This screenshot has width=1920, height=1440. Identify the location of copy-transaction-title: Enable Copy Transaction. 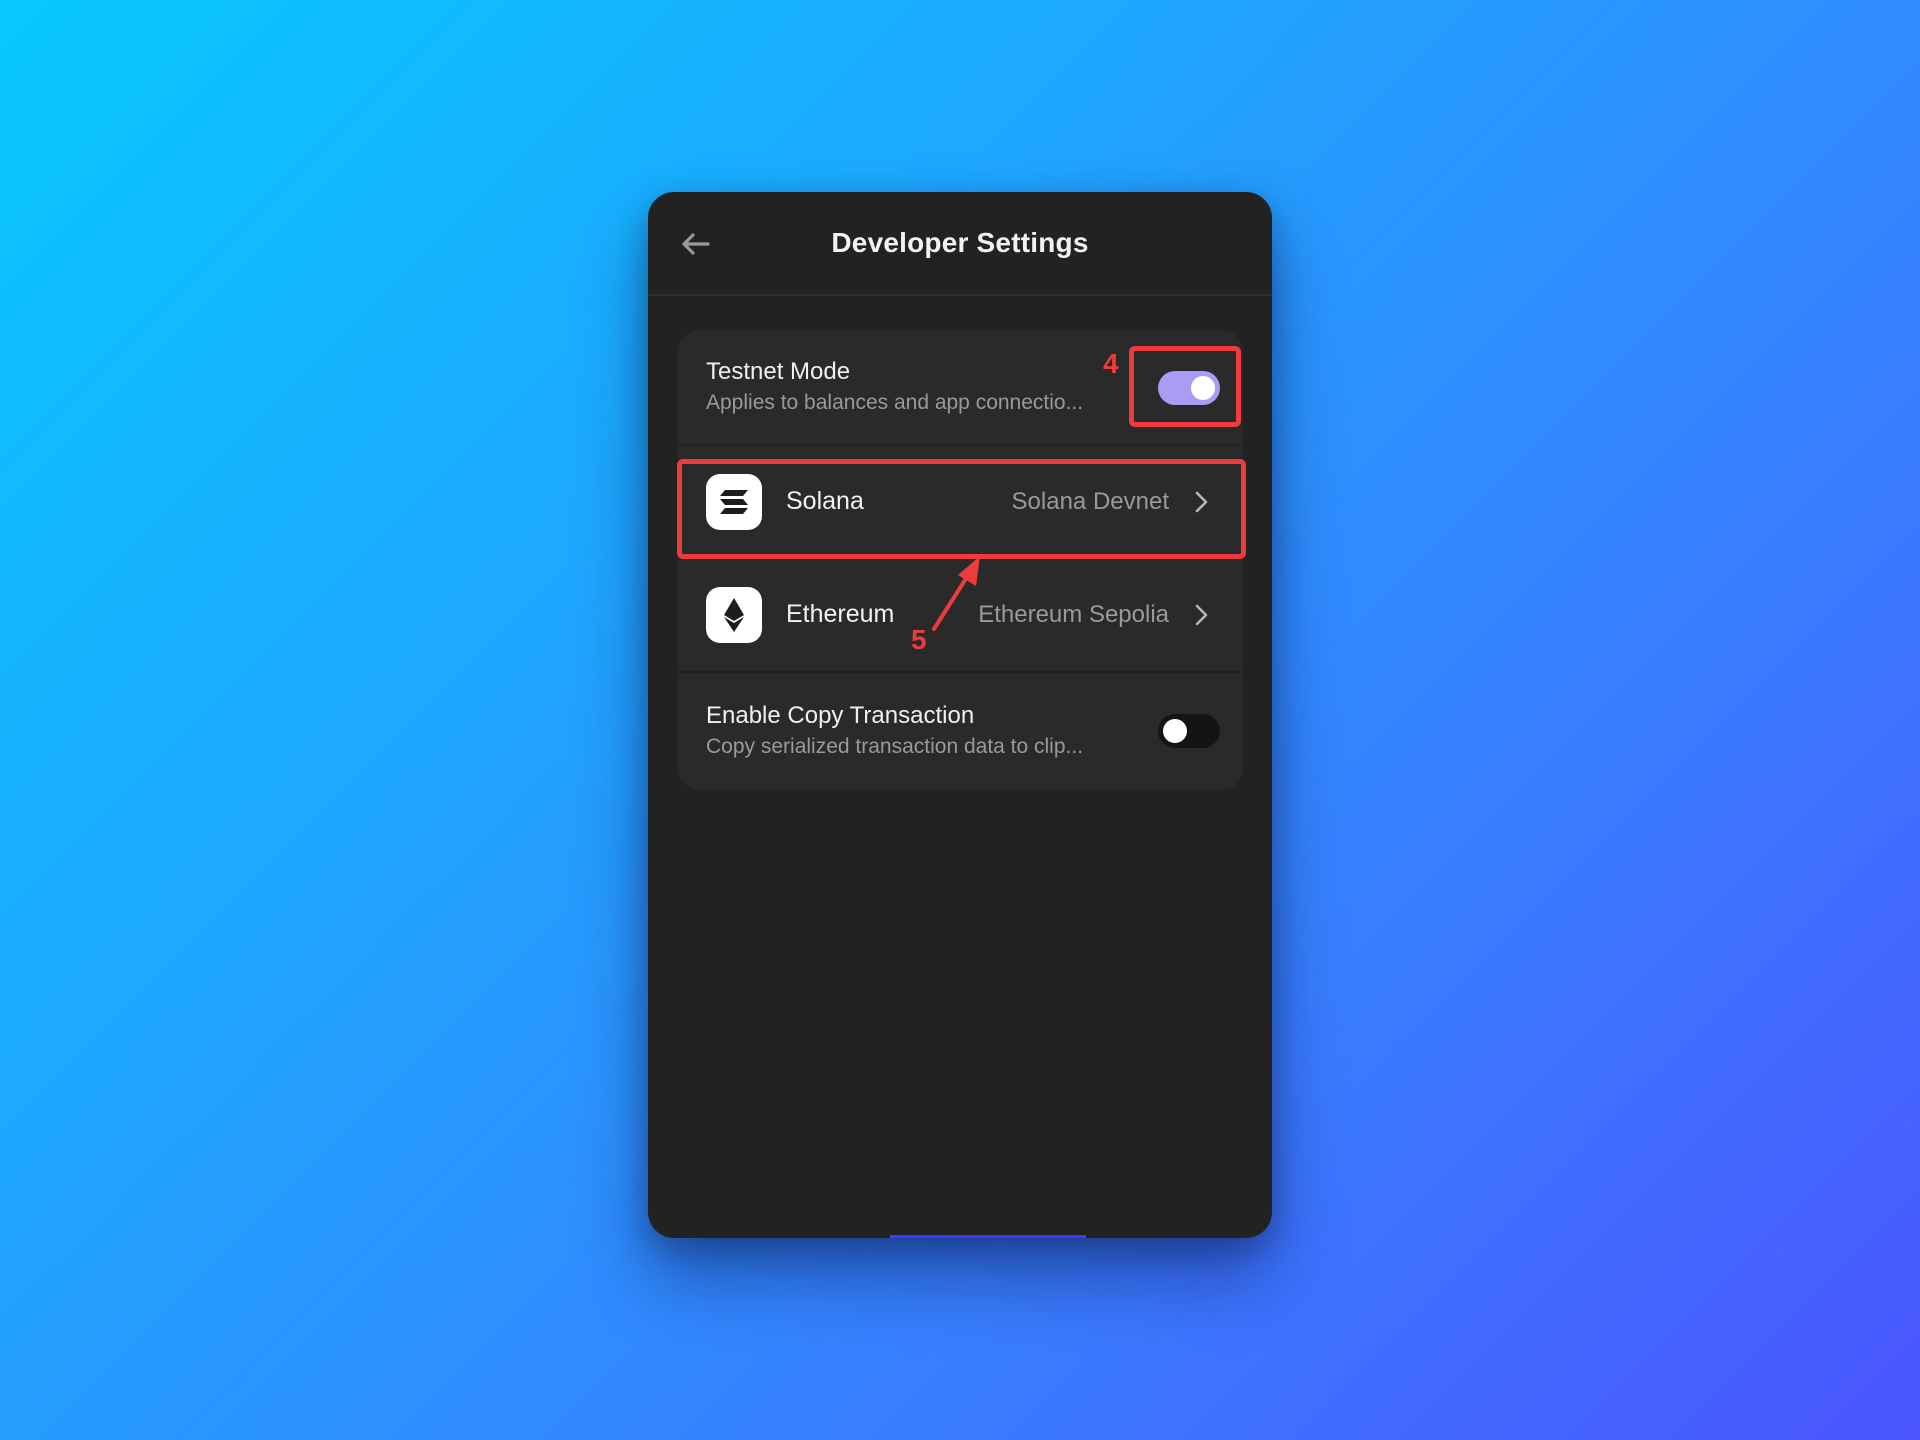
(840, 715).